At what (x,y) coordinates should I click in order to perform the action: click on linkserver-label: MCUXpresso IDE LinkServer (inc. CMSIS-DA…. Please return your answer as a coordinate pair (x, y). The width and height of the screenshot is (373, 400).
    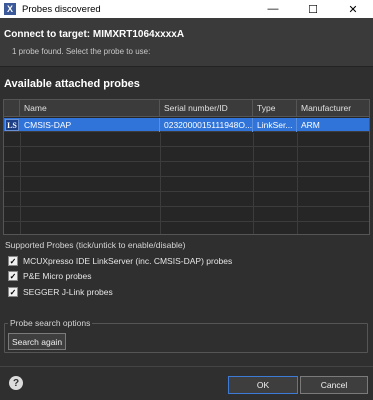
    Looking at the image, I should click on (128, 261).